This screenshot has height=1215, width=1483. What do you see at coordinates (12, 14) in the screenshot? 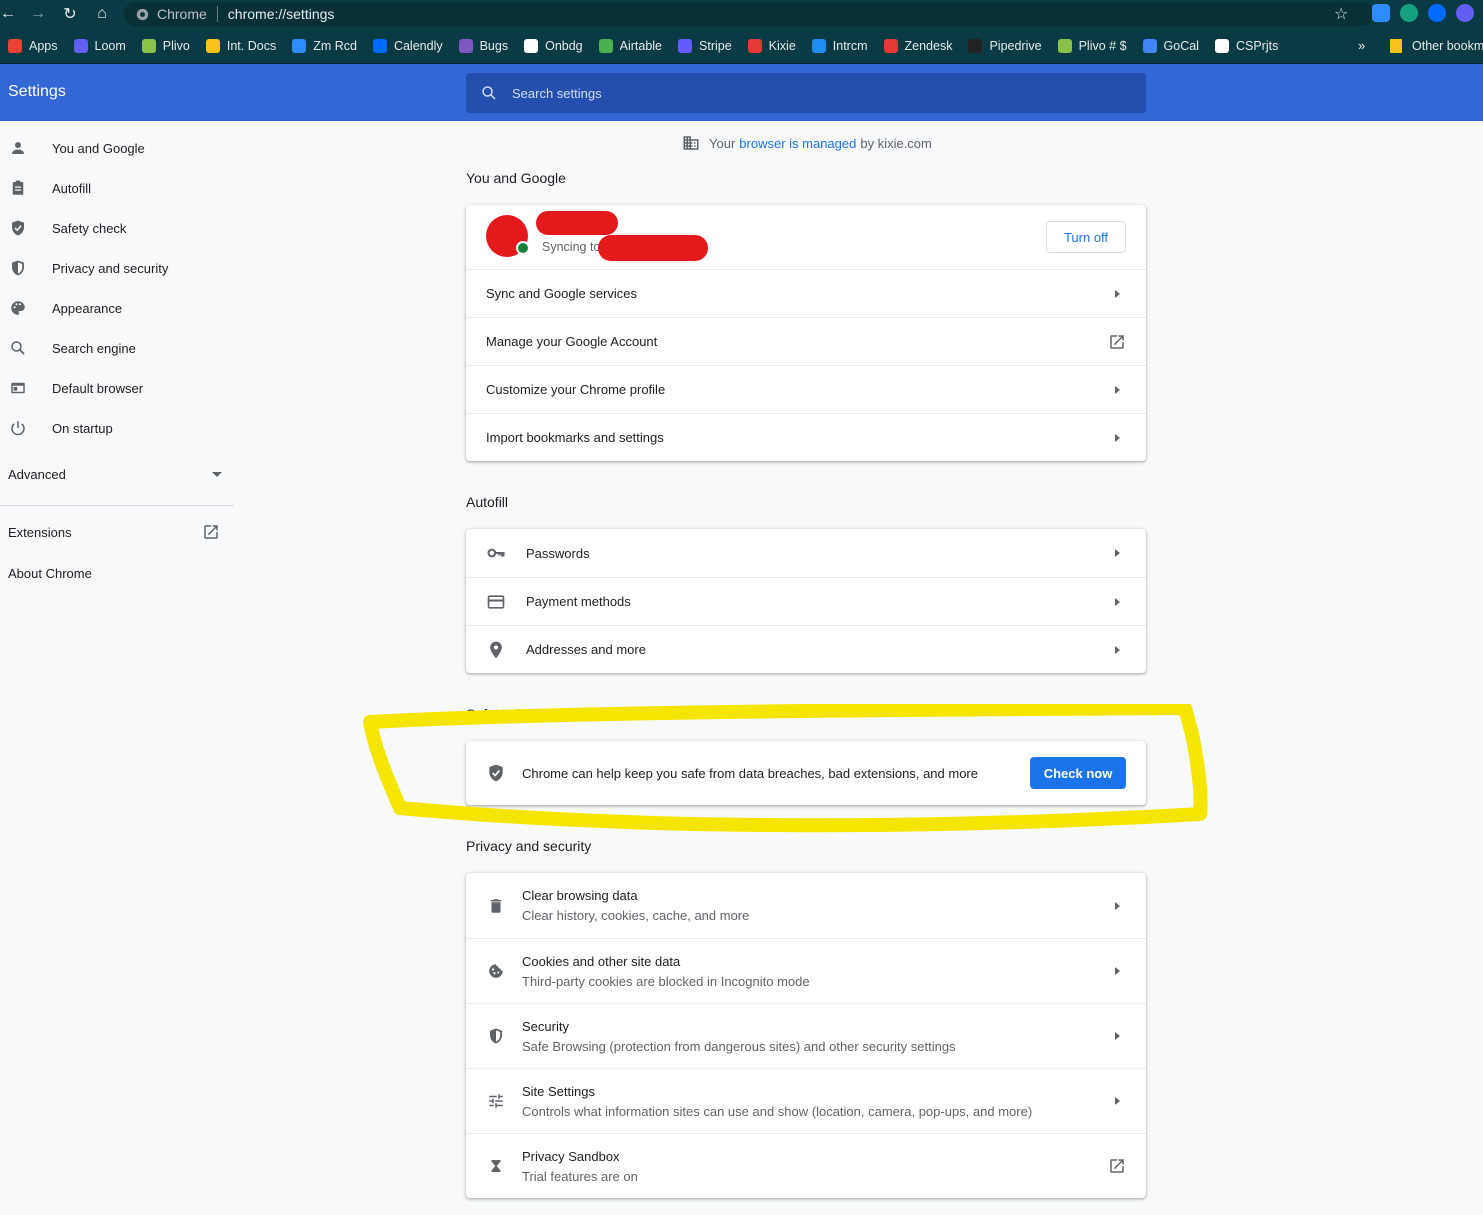
I see `back-icon: ←` at bounding box center [12, 14].